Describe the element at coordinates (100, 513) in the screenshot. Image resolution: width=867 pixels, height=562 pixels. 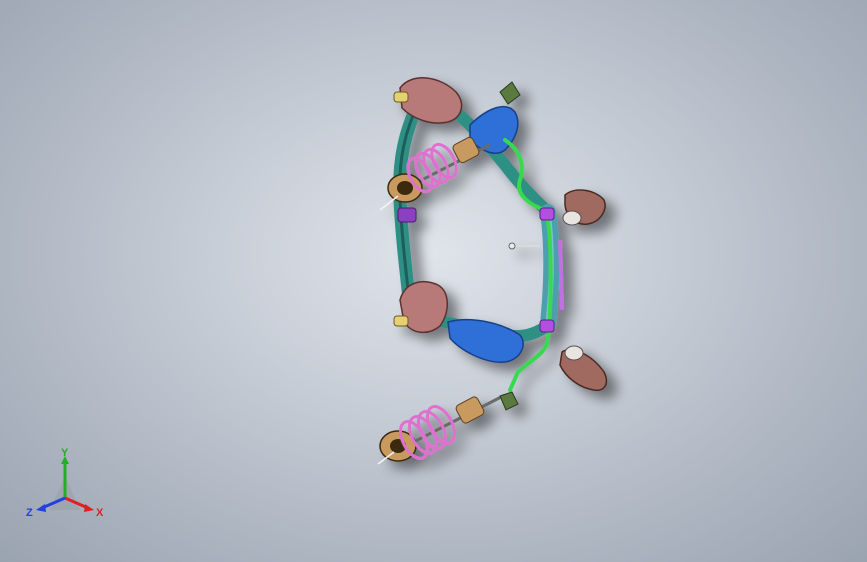
I see `x-axis-label: X` at that location.